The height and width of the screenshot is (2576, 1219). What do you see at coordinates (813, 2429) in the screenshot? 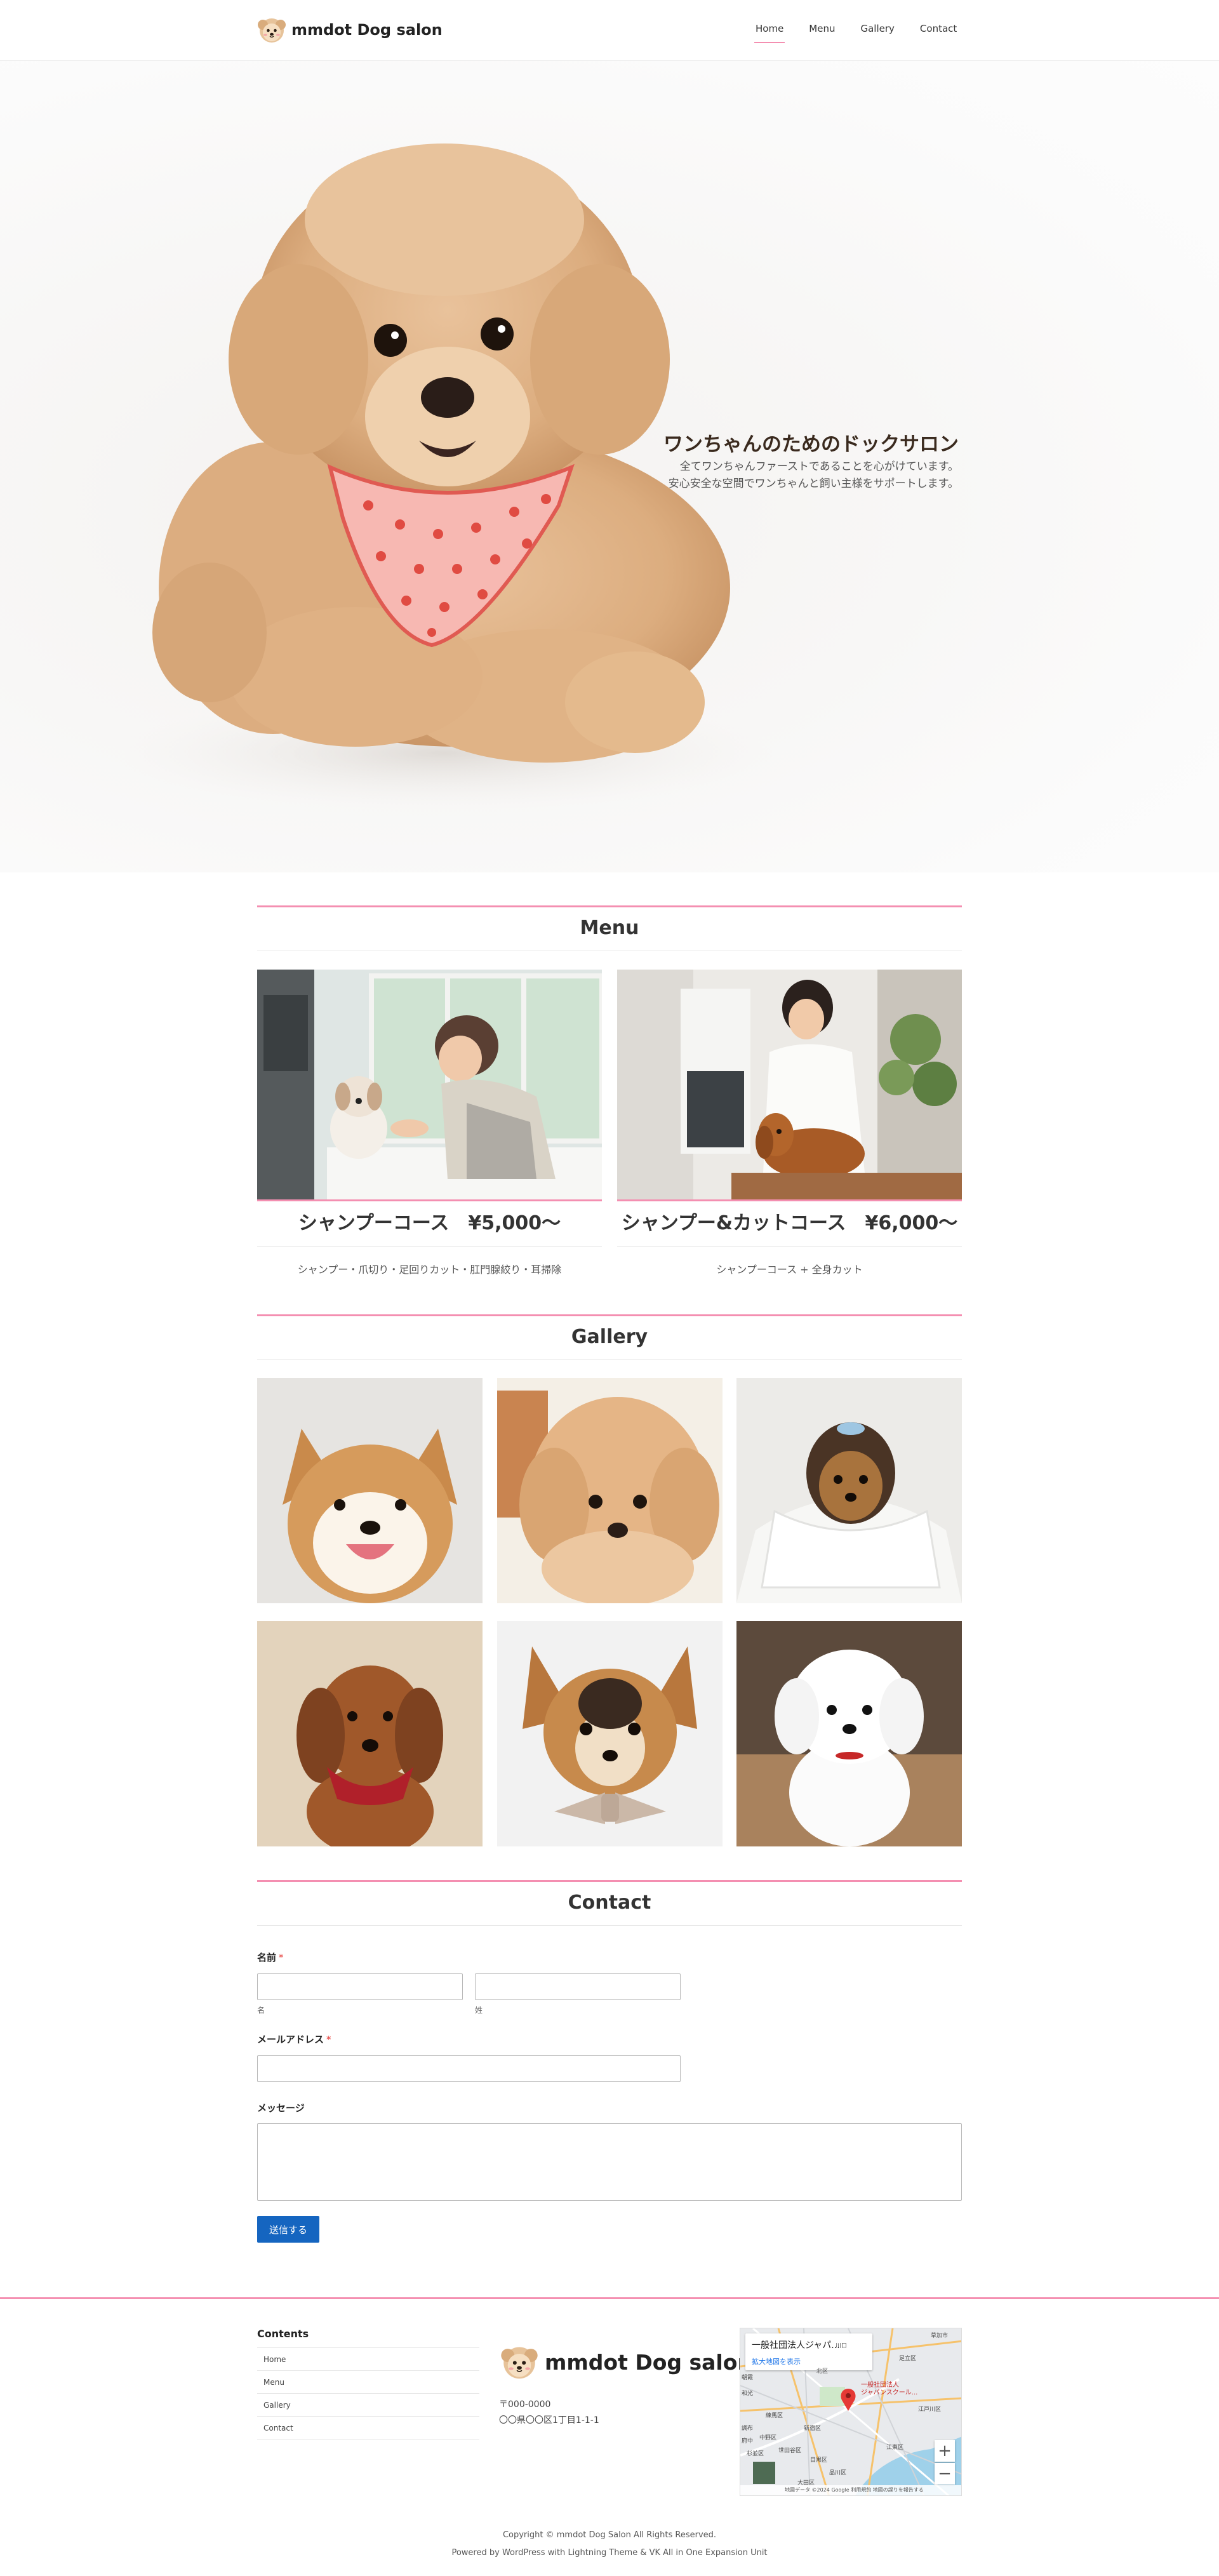
I see `map-label: 新宿区` at bounding box center [813, 2429].